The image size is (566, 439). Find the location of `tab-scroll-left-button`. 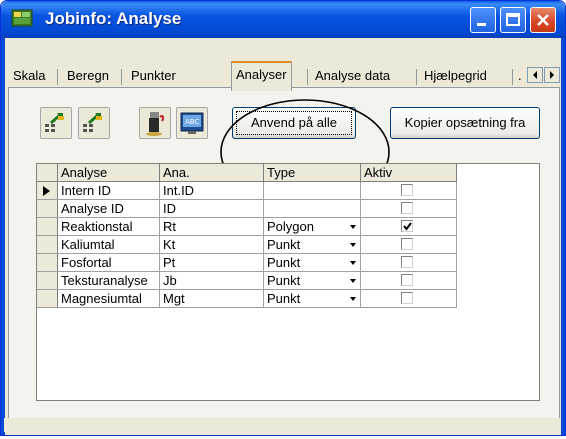

tab-scroll-left-button is located at coordinates (535, 75).